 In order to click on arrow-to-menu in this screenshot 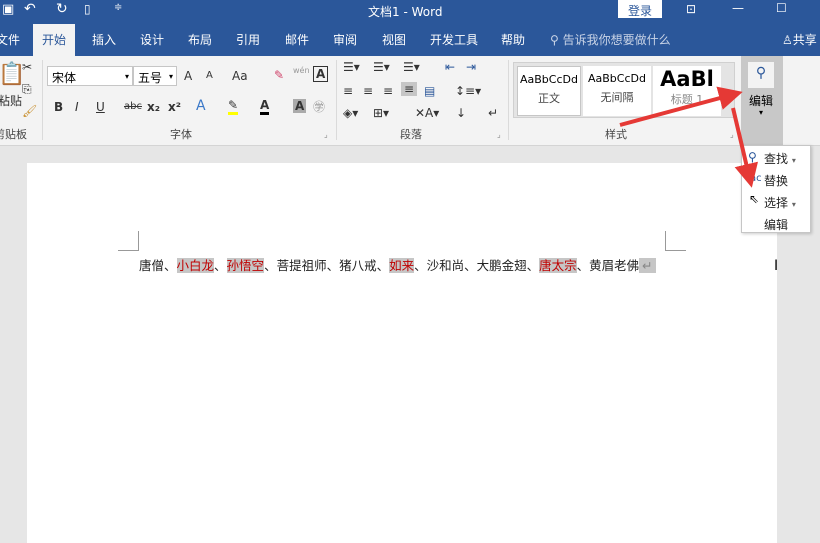, I will do `click(745, 147)`.